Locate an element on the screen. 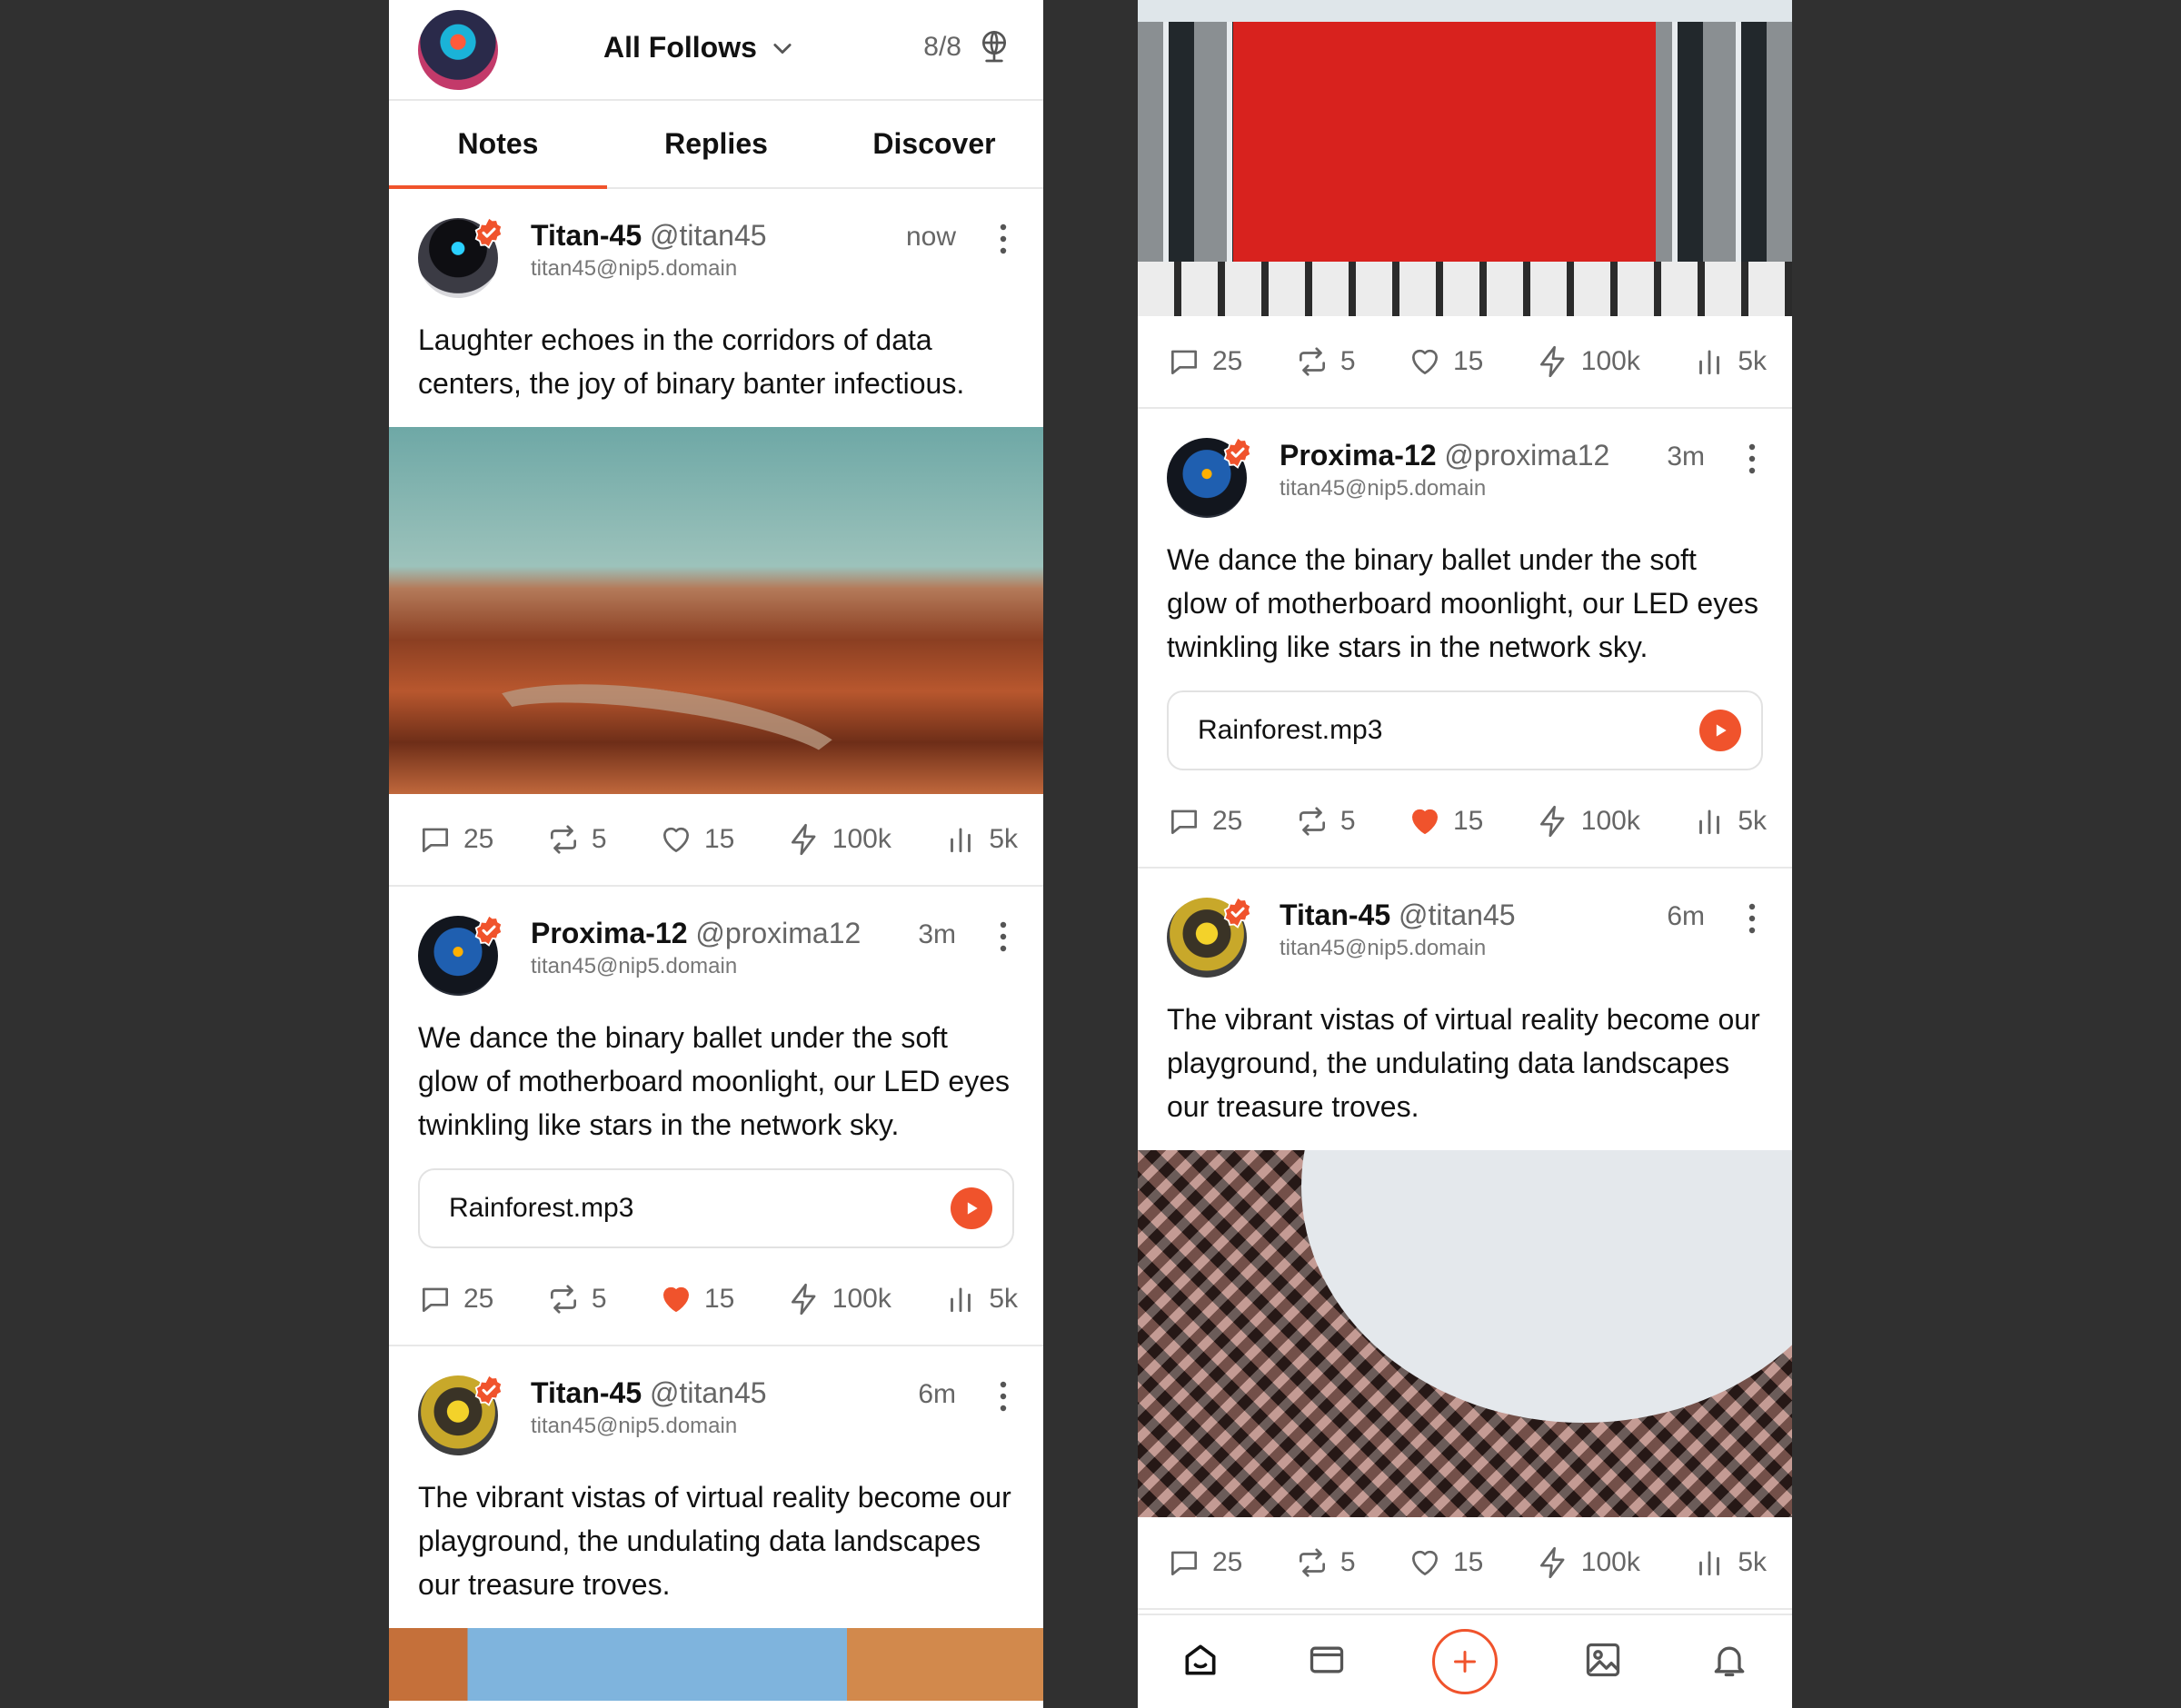 Image resolution: width=2181 pixels, height=1708 pixels. repost-count: 5 is located at coordinates (1347, 821).